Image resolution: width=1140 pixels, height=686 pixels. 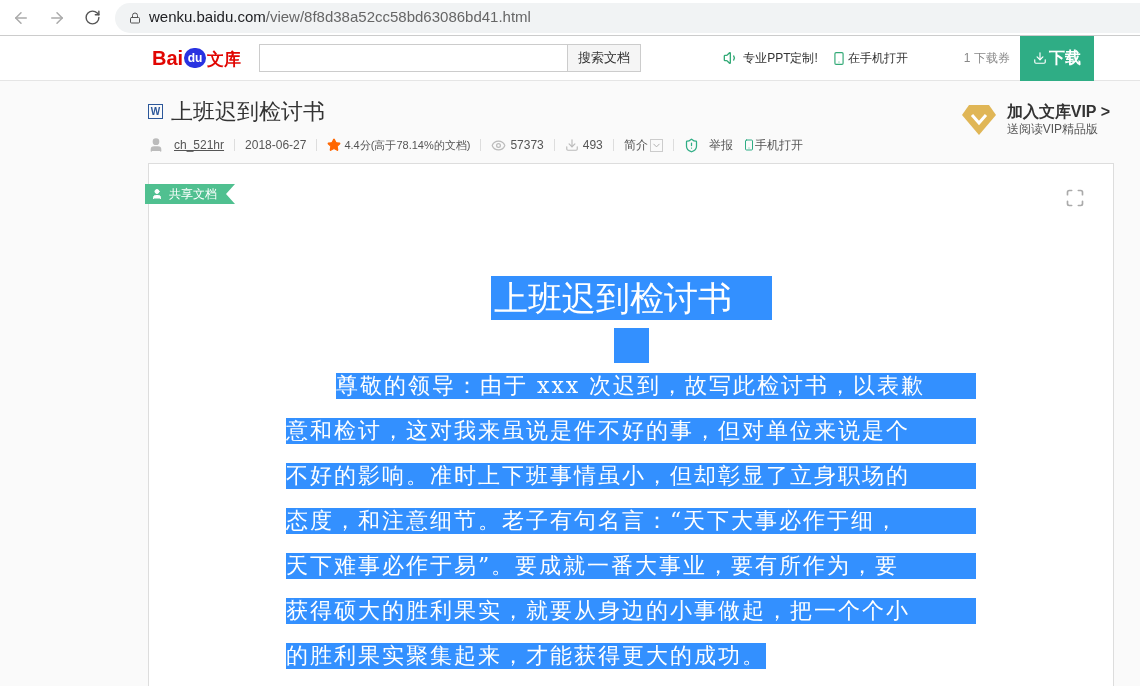 What do you see at coordinates (1039, 58) in the screenshot?
I see `download-icon` at bounding box center [1039, 58].